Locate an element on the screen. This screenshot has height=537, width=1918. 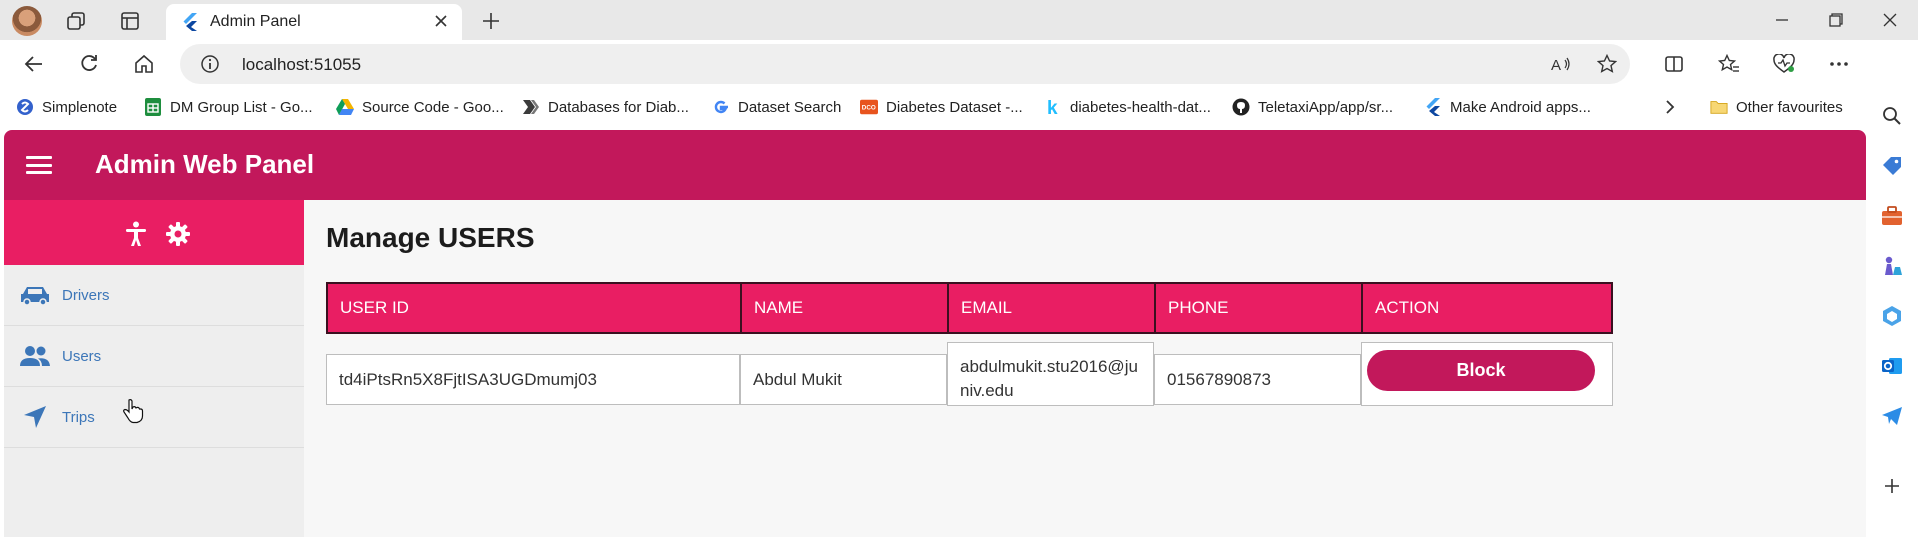
app-bar: Admin Web Panel is located at coordinates (935, 165).